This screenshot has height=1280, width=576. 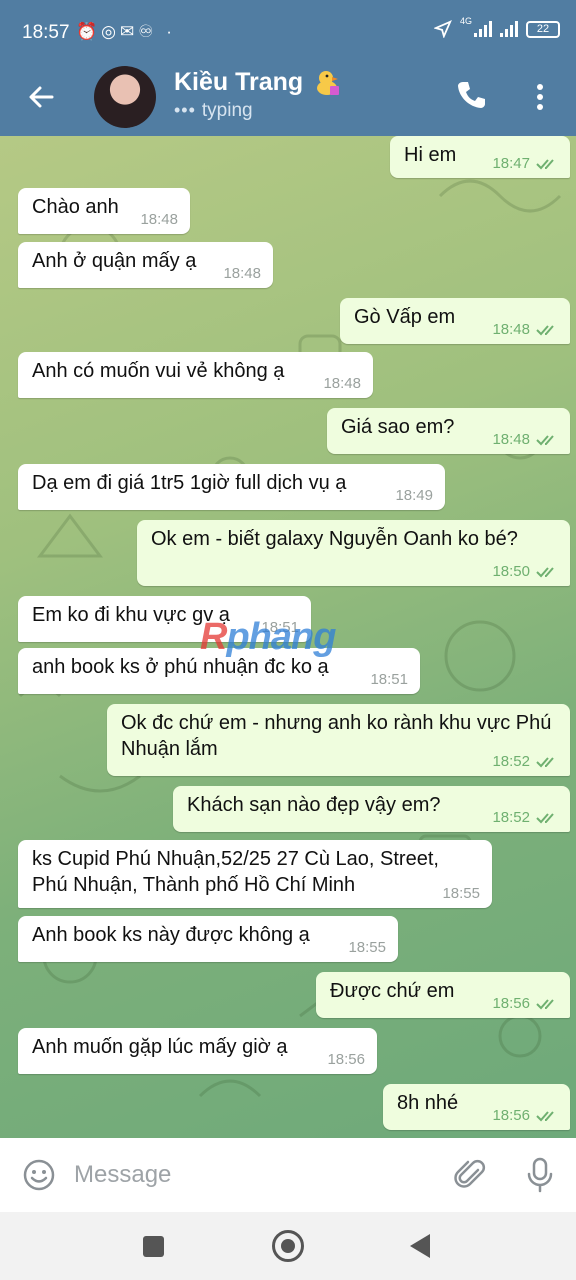 I want to click on notification-icons: ⏰◎✉♾ ·, so click(x=126, y=31).